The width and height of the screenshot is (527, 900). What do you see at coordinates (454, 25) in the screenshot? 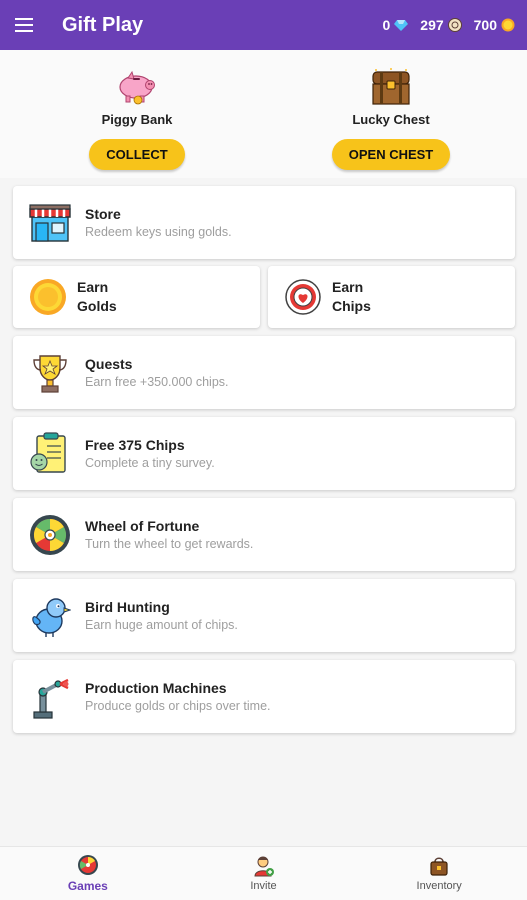
I see `chip-icon` at bounding box center [454, 25].